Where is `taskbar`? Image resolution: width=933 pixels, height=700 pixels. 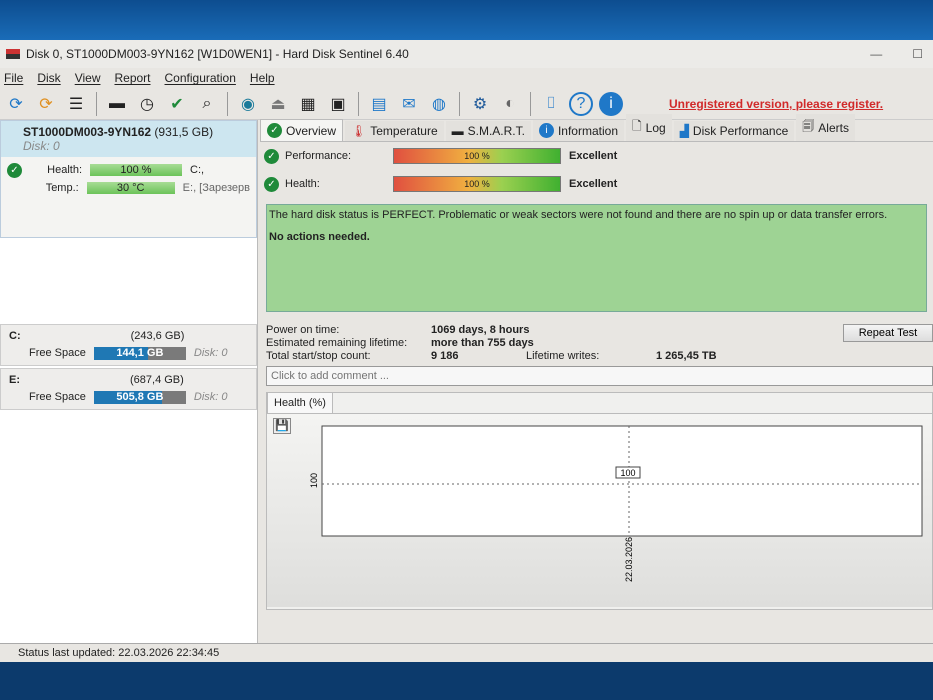 taskbar is located at coordinates (466, 681).